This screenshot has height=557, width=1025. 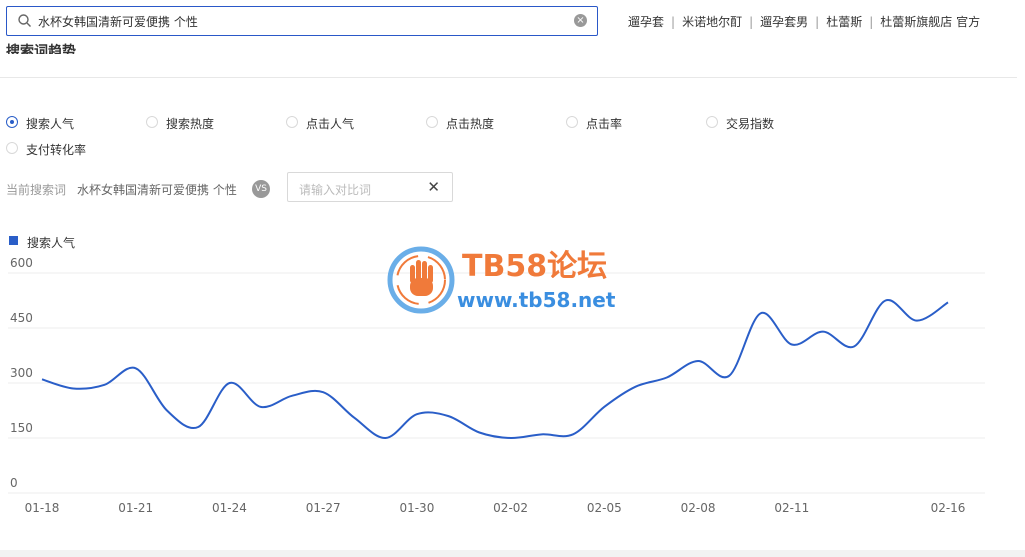 What do you see at coordinates (13, 240) in the screenshot?
I see `legend-swatch` at bounding box center [13, 240].